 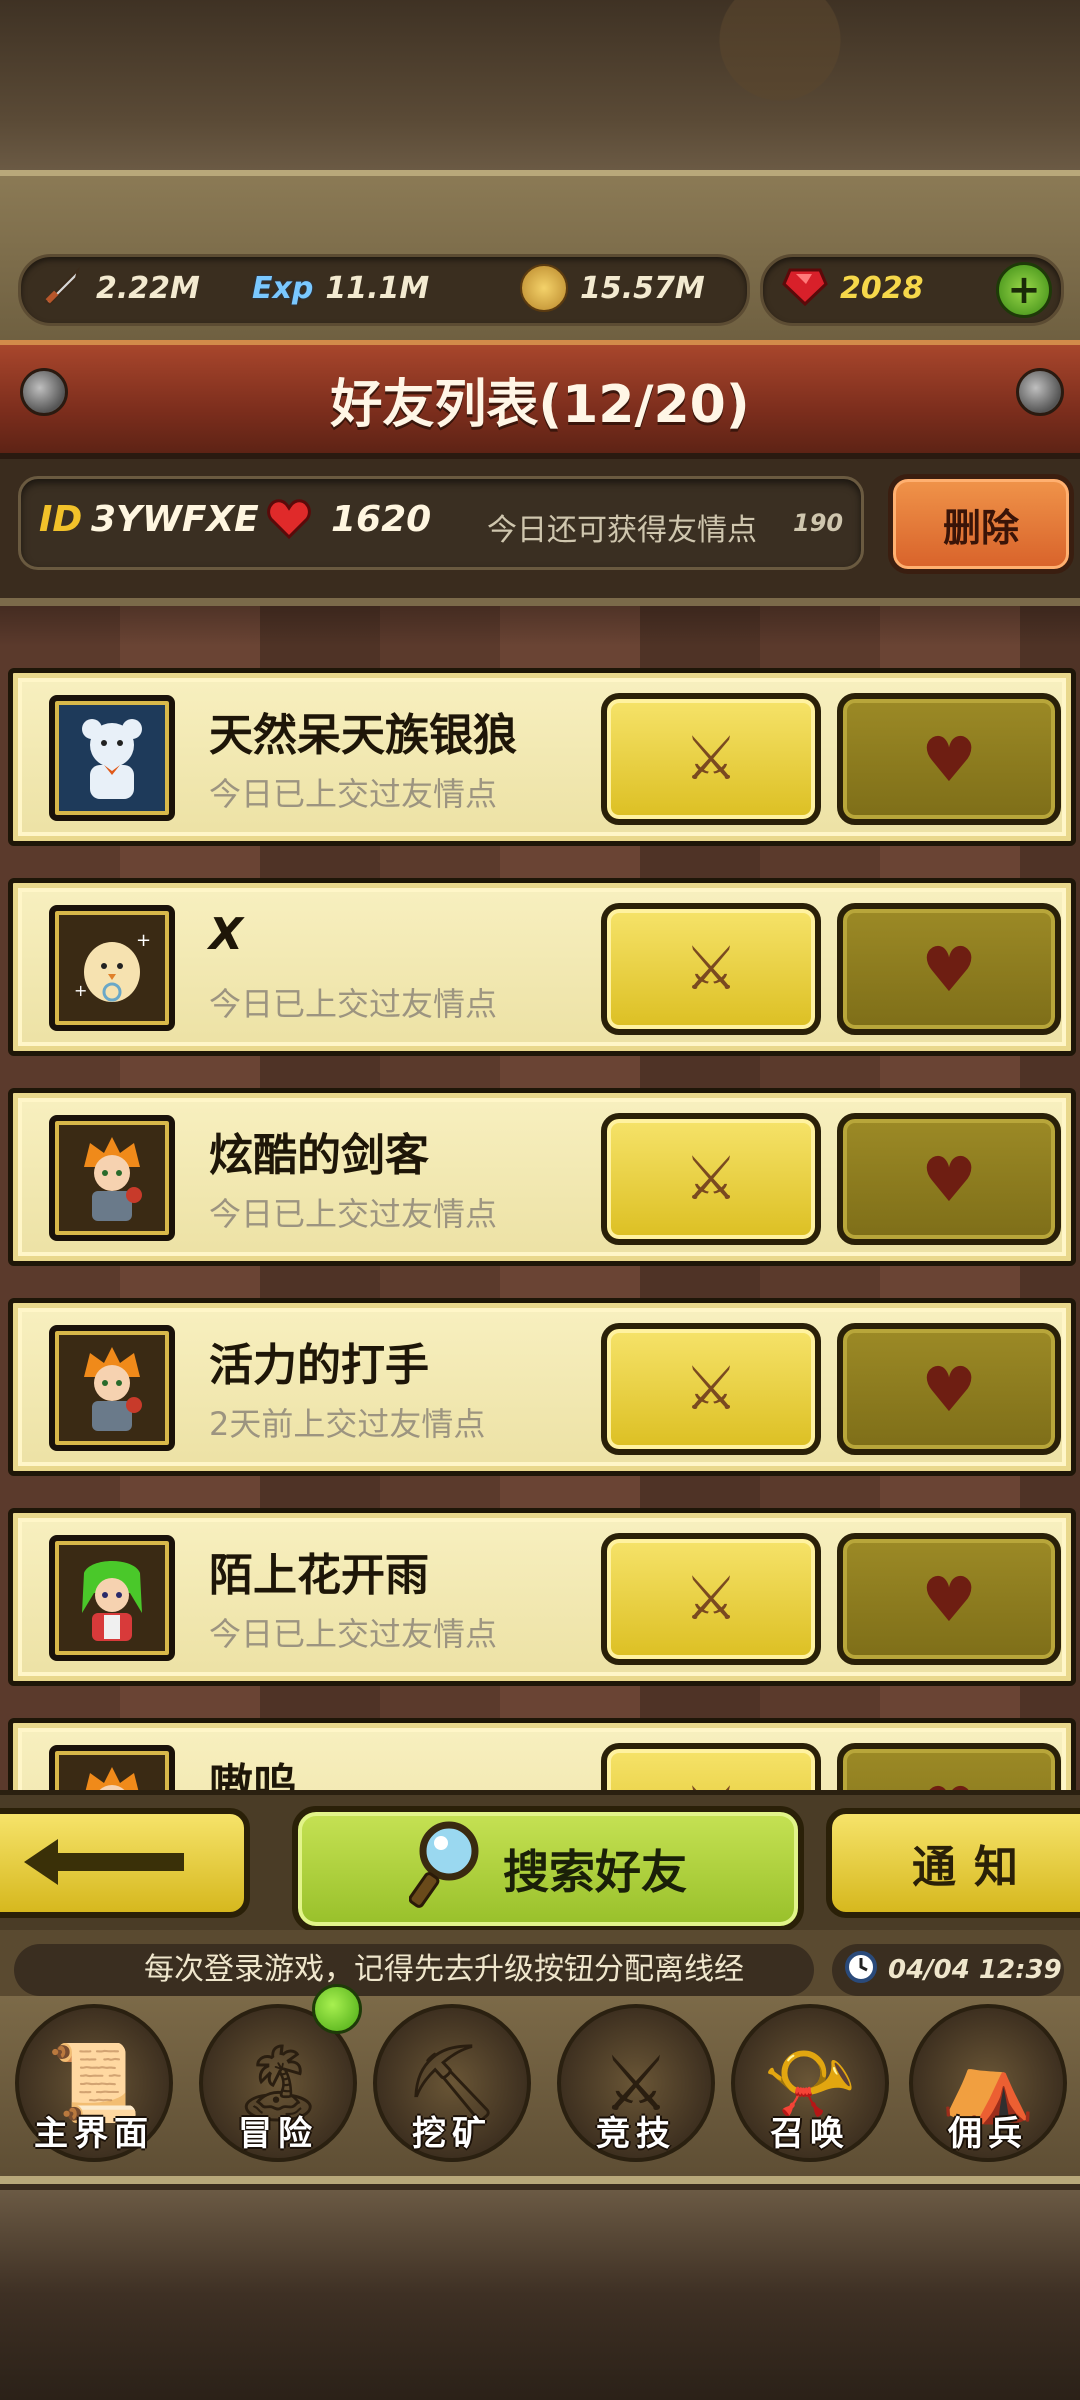 What do you see at coordinates (861, 1970) in the screenshot?
I see `clock-icon` at bounding box center [861, 1970].